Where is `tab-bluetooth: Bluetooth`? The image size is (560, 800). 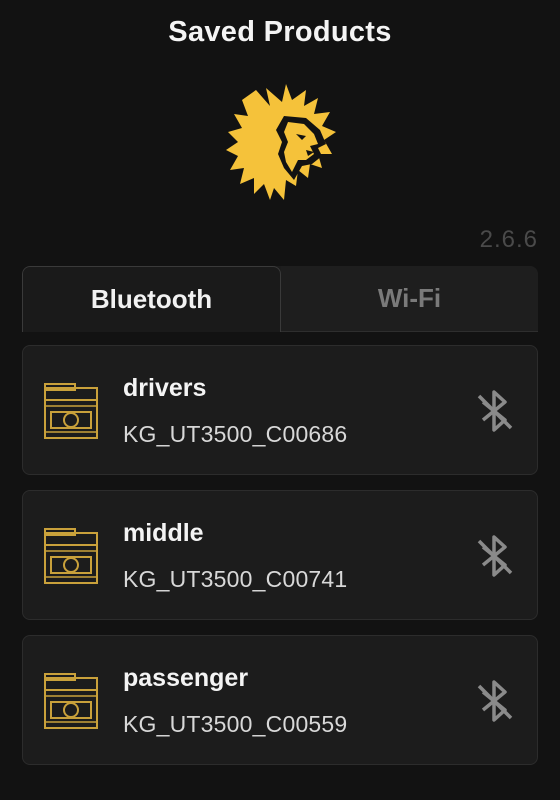
tab-bluetooth: Bluetooth is located at coordinates (151, 299).